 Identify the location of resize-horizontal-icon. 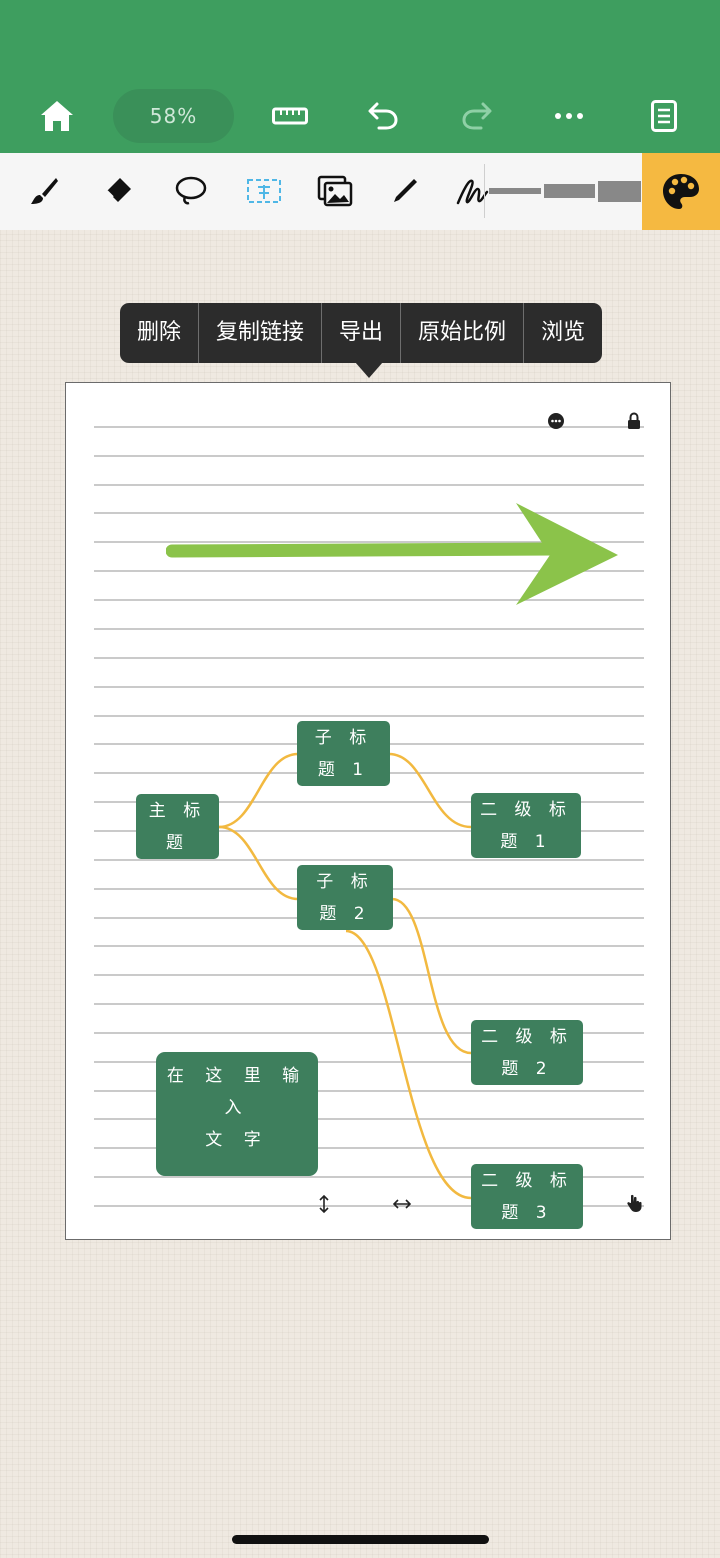
(402, 1204).